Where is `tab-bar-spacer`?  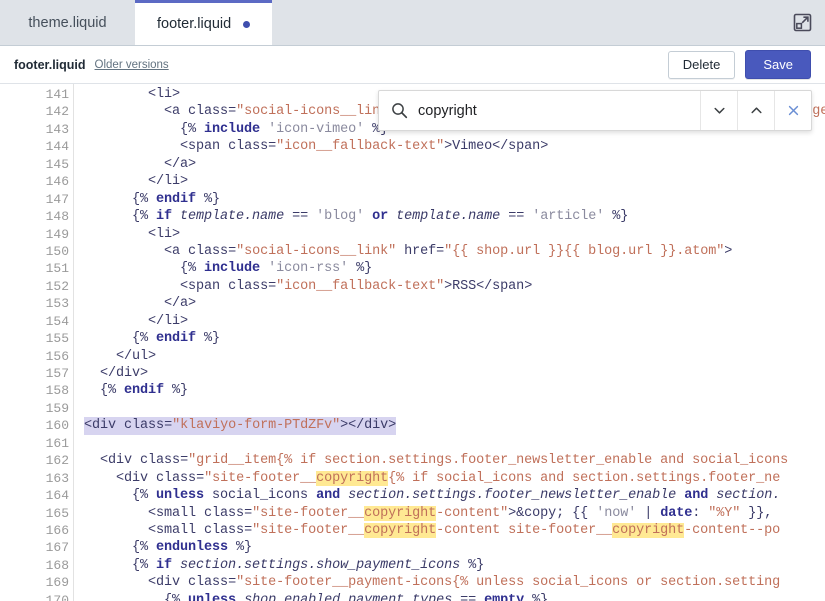 tab-bar-spacer is located at coordinates (526, 22).